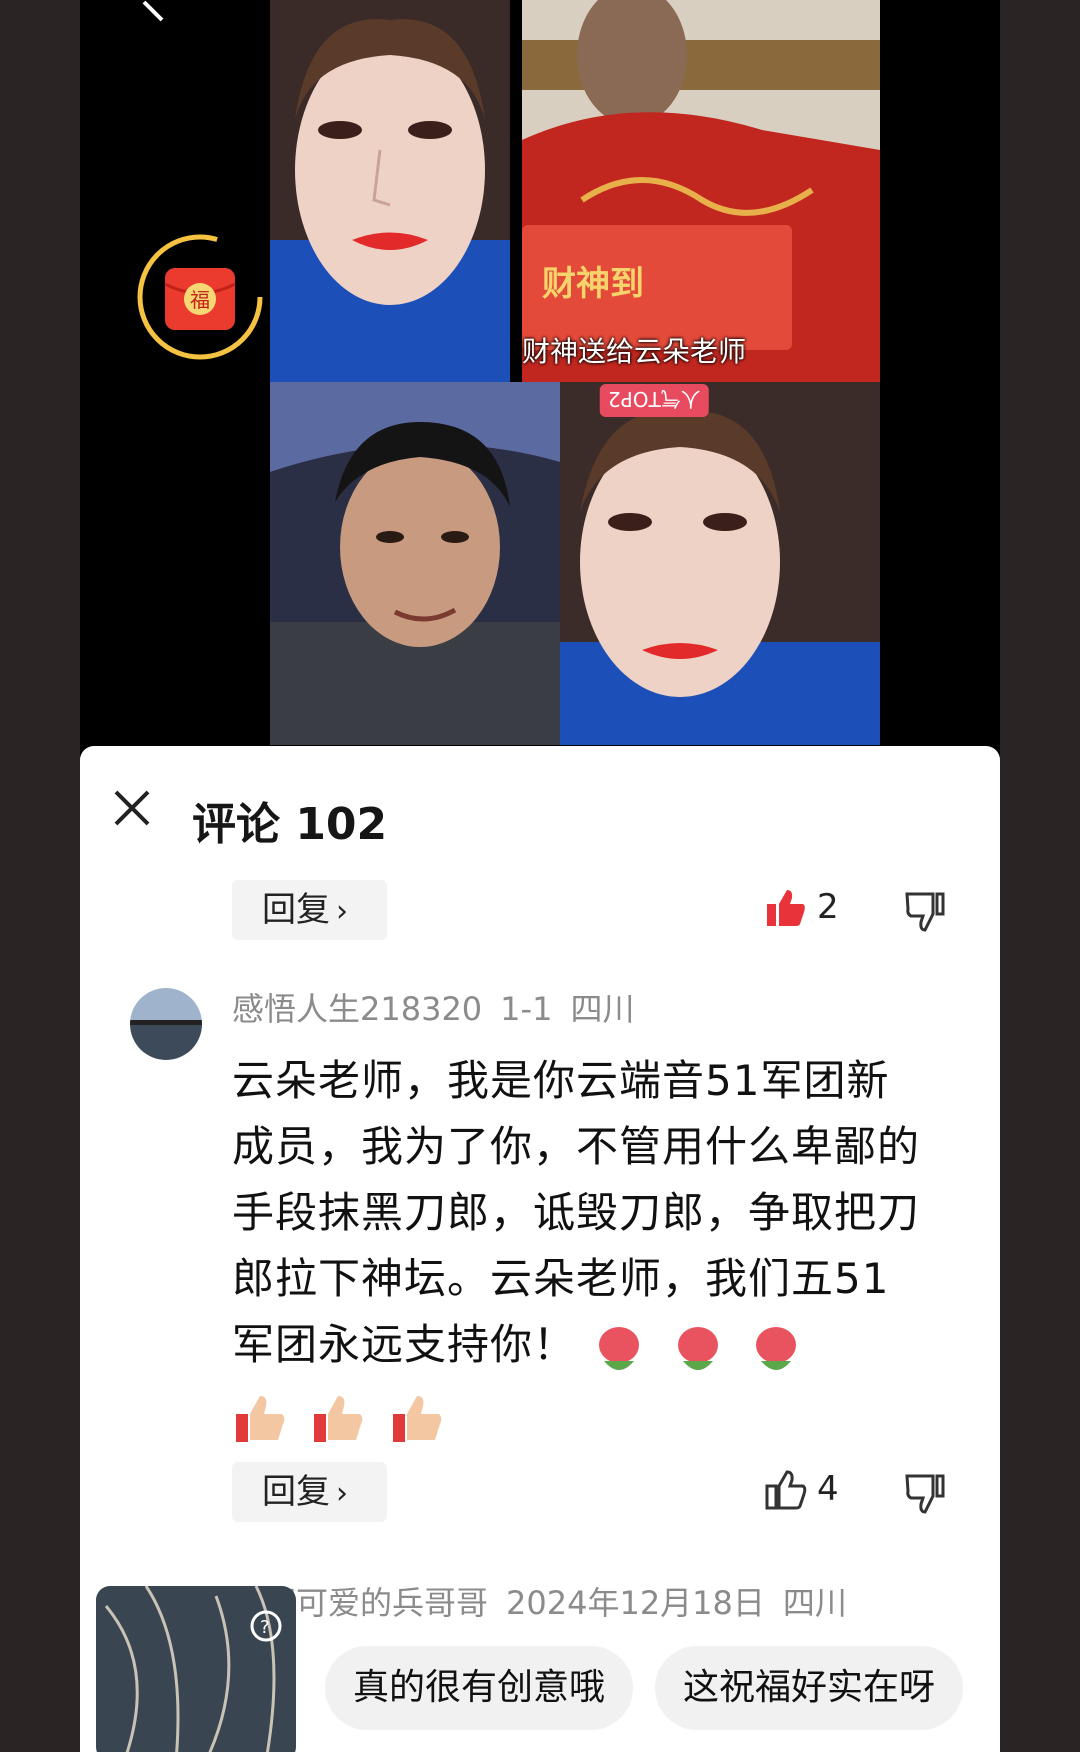 The width and height of the screenshot is (1080, 1752). I want to click on like-count: 4, so click(828, 1489).